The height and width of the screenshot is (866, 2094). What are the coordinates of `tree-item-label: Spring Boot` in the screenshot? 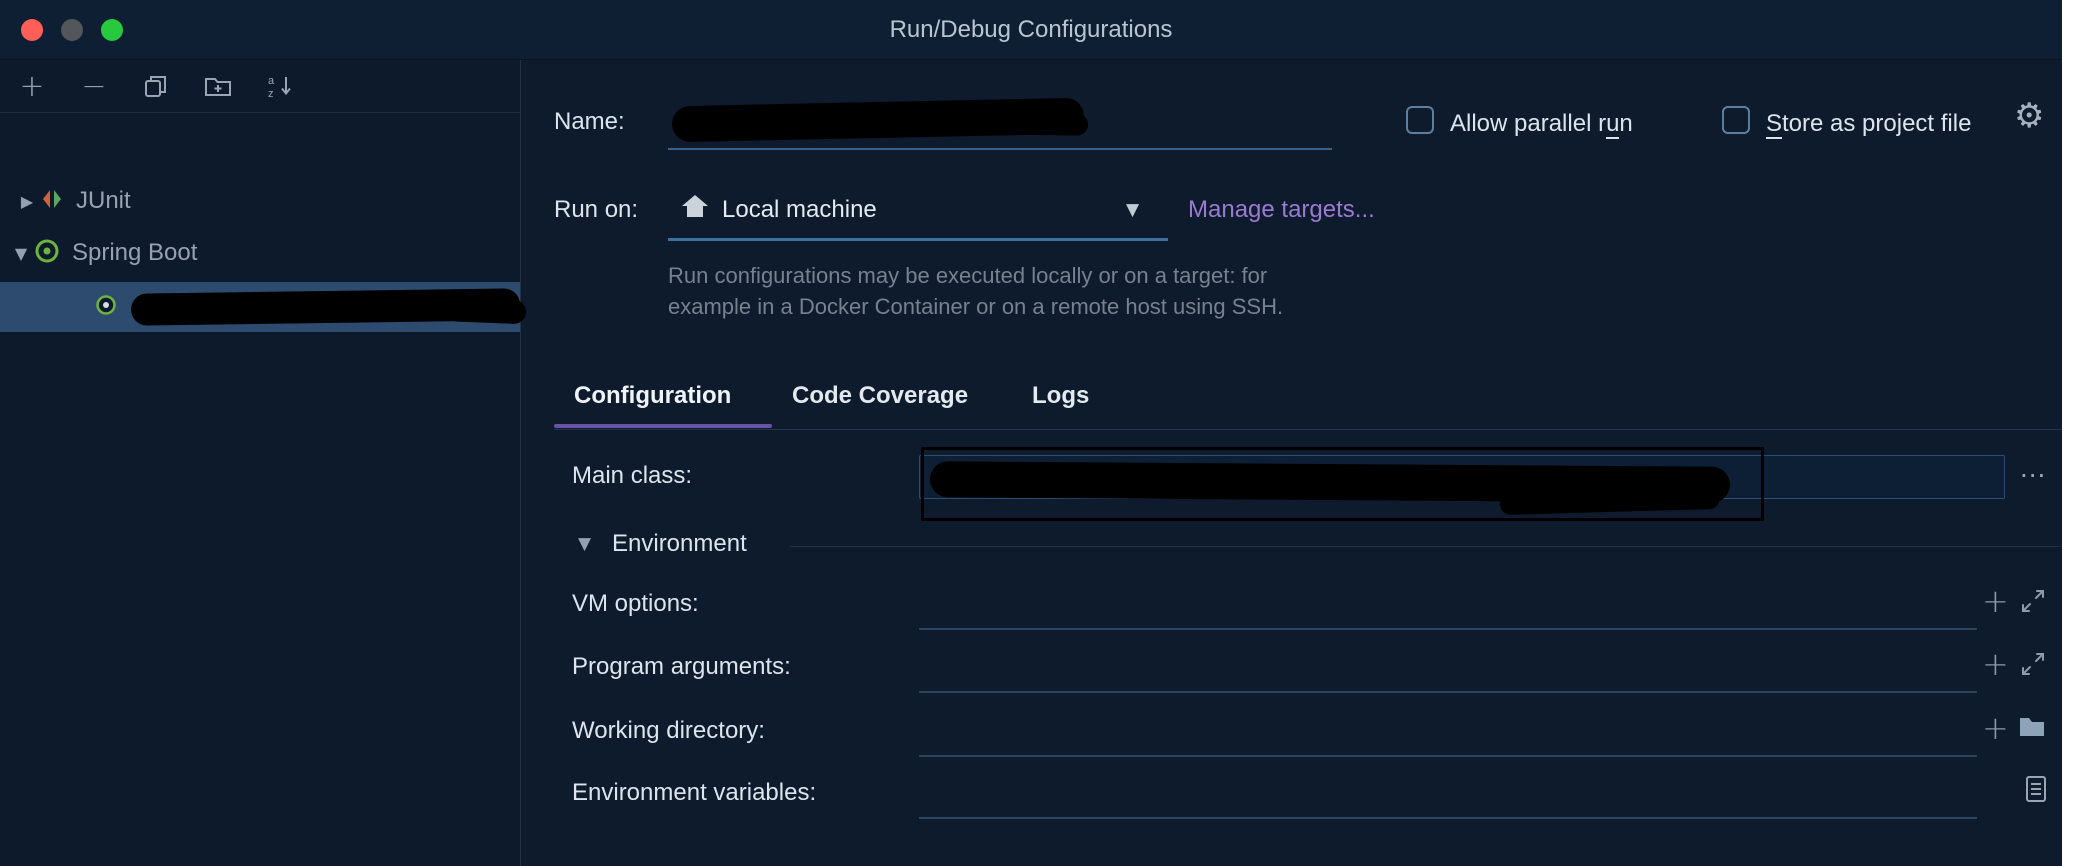 It's located at (135, 252).